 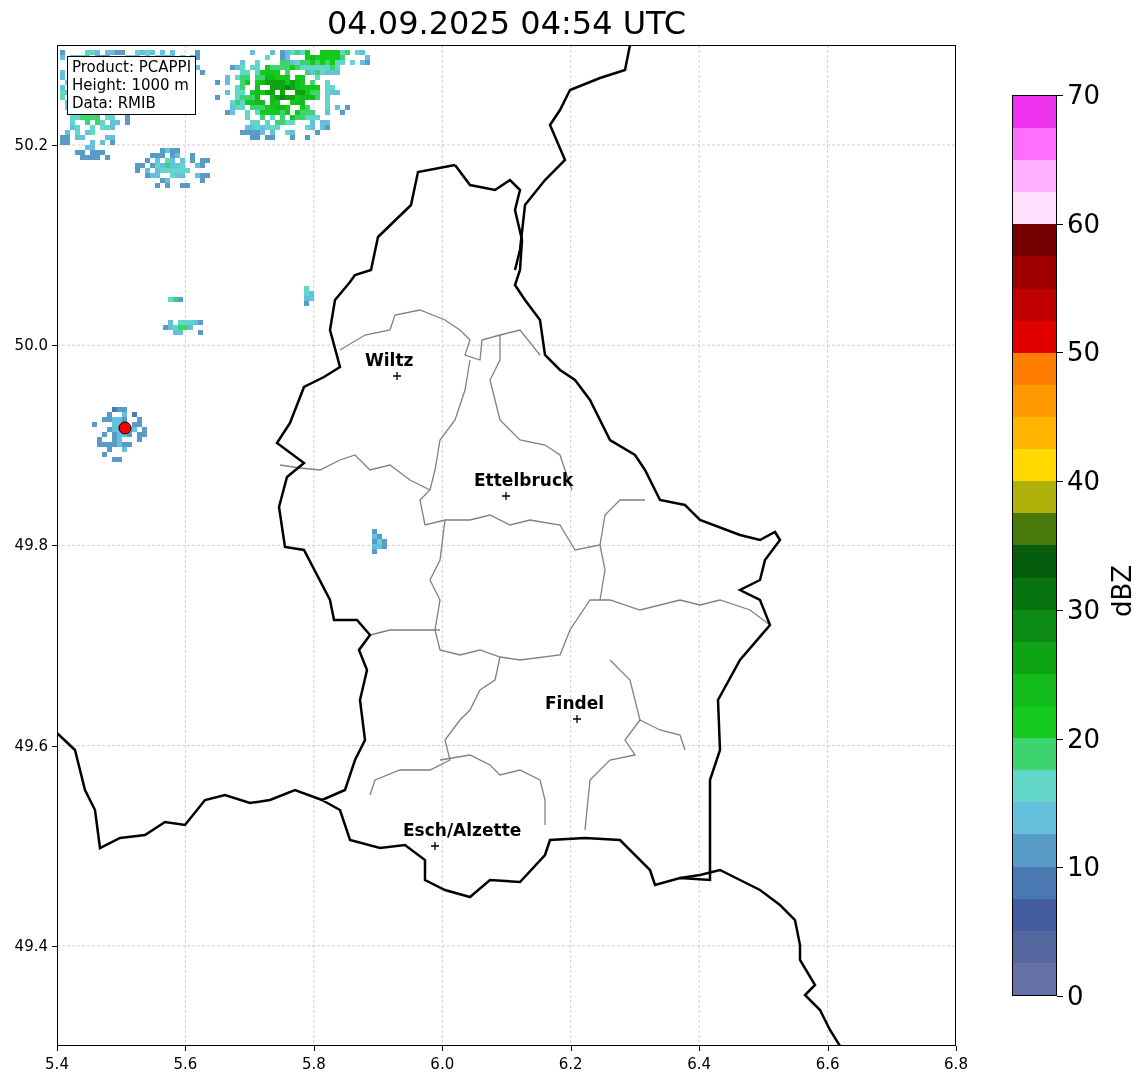 I want to click on tick-label: 20, so click(x=1084, y=738).